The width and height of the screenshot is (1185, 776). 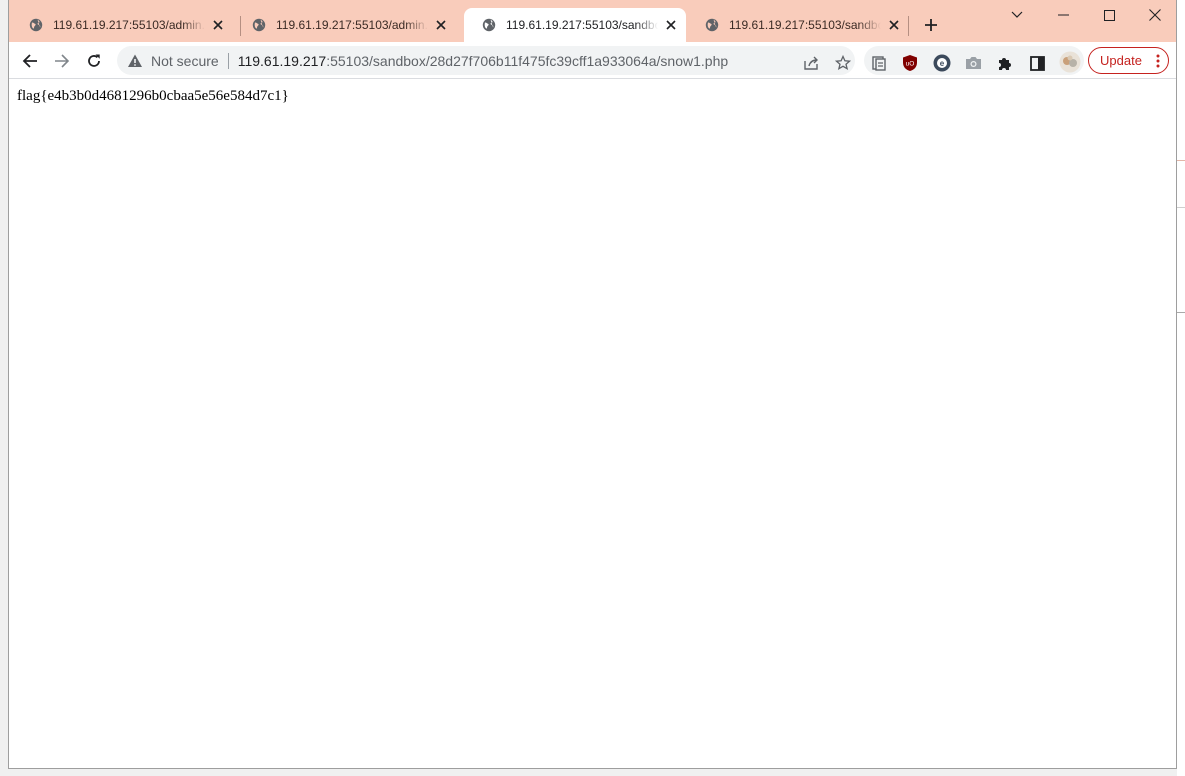 I want to click on new-tab-button, so click(x=931, y=25).